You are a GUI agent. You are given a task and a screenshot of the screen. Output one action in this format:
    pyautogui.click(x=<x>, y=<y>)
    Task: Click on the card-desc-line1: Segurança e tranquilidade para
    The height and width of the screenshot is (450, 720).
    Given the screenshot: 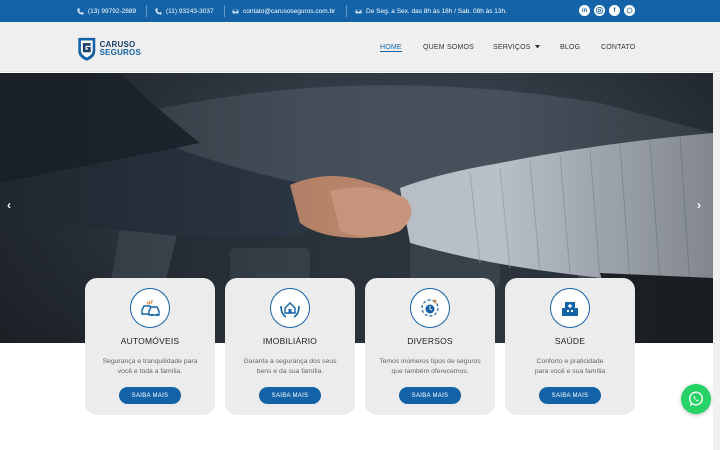 What is the action you would take?
    pyautogui.click(x=150, y=361)
    